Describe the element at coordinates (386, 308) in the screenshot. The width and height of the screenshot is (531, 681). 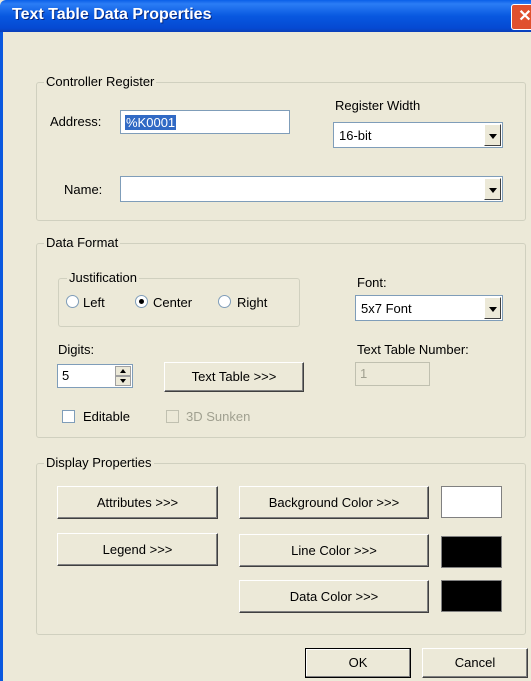
I see `font-value: 5x7 Font` at that location.